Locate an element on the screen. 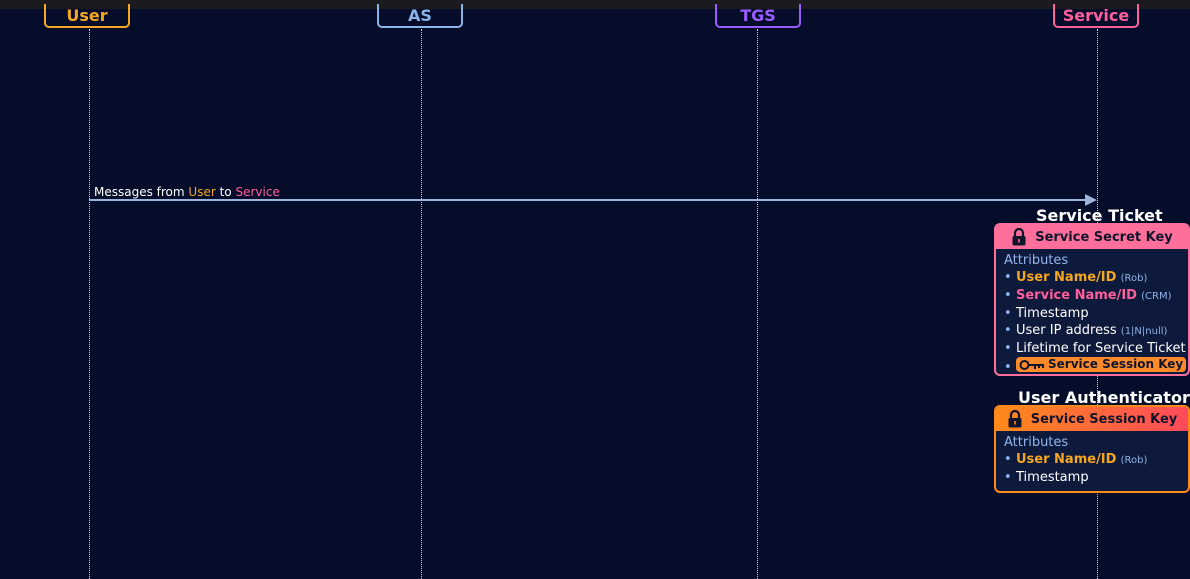  service-ticket-attr-service-name: • Service Name/ID (CRM) is located at coordinates (1088, 295).